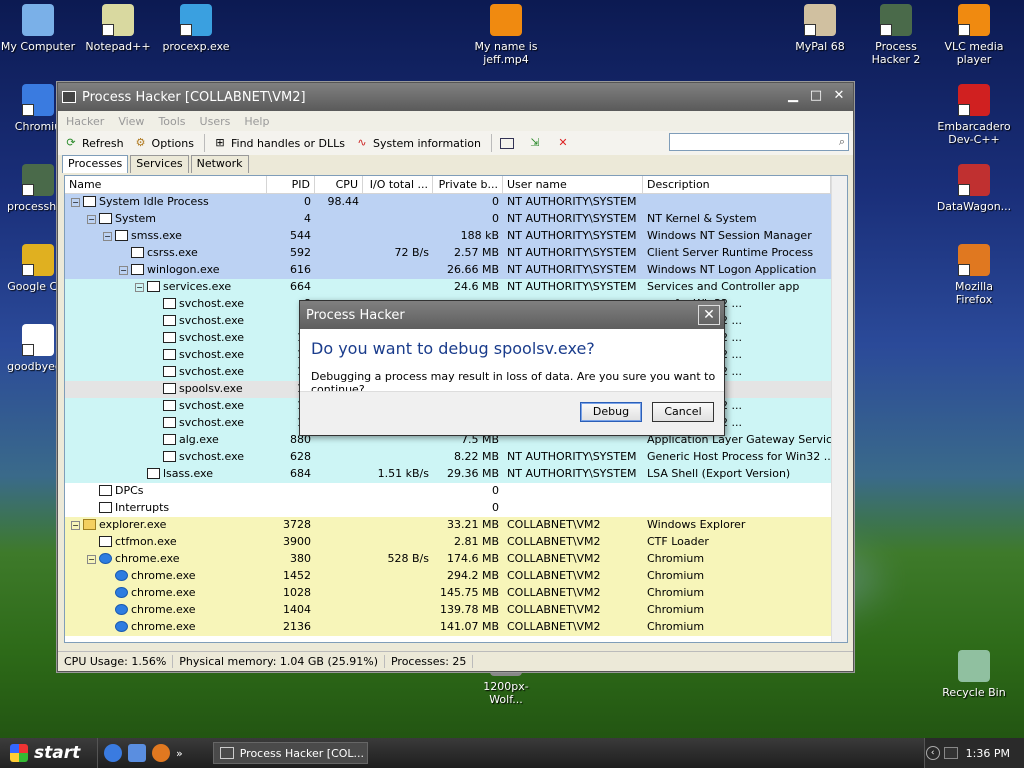 Image resolution: width=1024 pixels, height=768 pixels. What do you see at coordinates (537, 143) in the screenshot?
I see `find-window-button: ⇲` at bounding box center [537, 143].